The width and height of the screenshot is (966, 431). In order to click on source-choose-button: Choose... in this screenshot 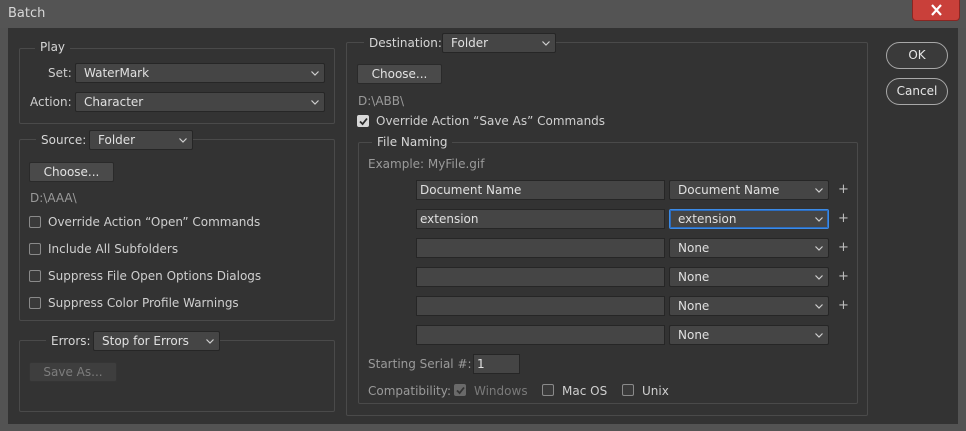, I will do `click(71, 172)`.